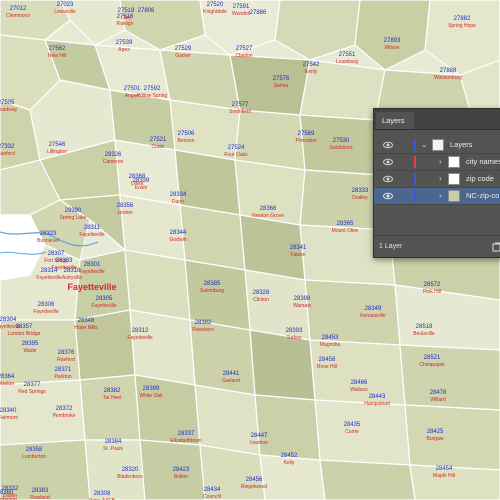 This screenshot has height=500, width=500. Describe the element at coordinates (203, 330) in the screenshot. I see `city-name-text: Roseboro` at that location.